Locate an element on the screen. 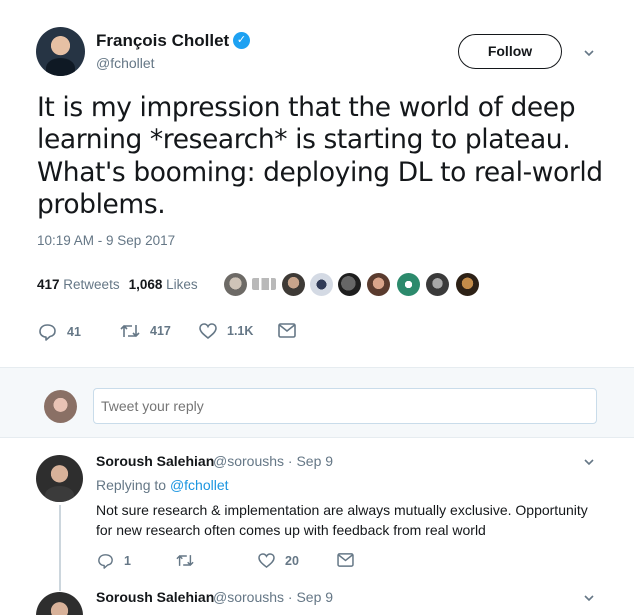  author-avatar is located at coordinates (60, 51).